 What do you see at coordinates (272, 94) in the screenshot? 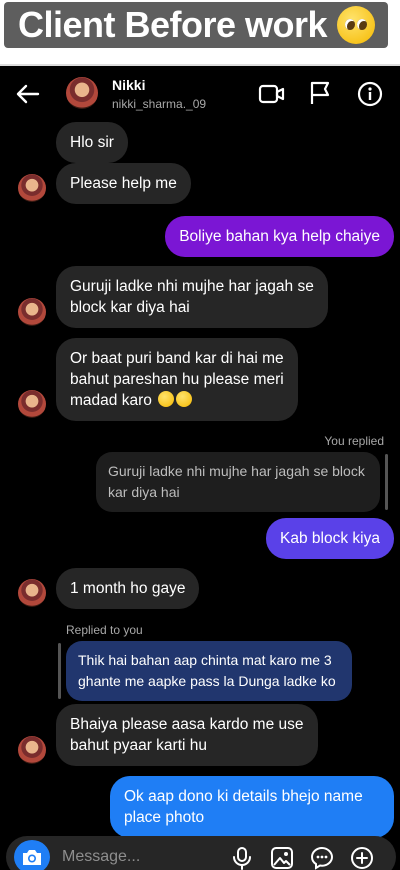
I see `video-call-icon` at bounding box center [272, 94].